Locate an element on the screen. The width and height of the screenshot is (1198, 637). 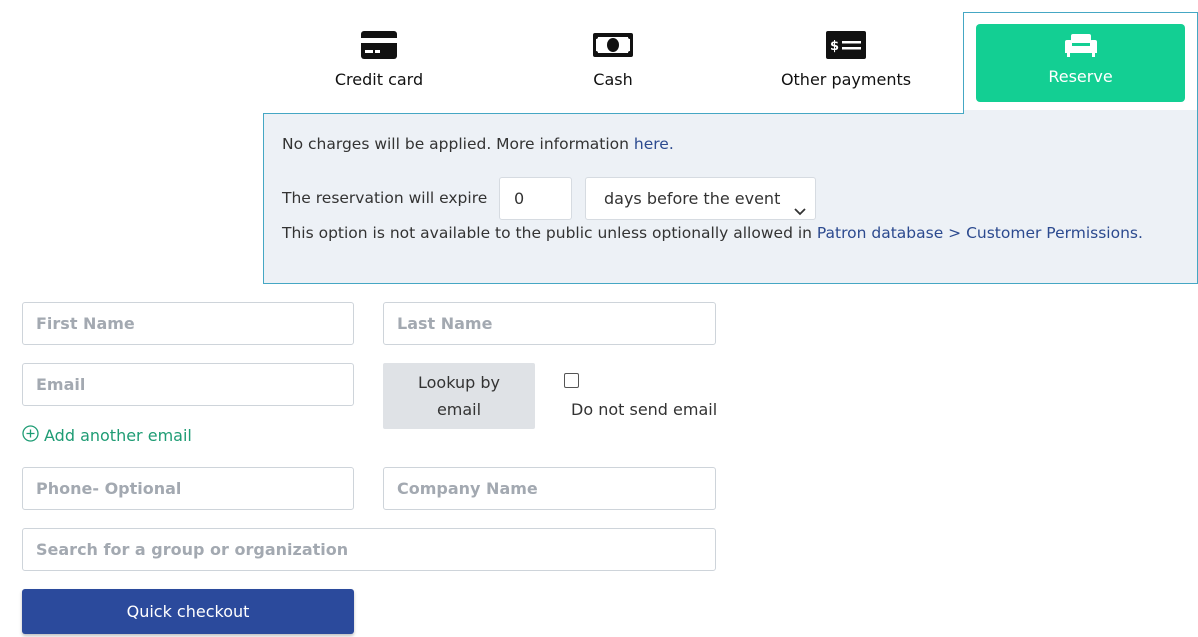
first-name-field: First Name is located at coordinates (188, 323).